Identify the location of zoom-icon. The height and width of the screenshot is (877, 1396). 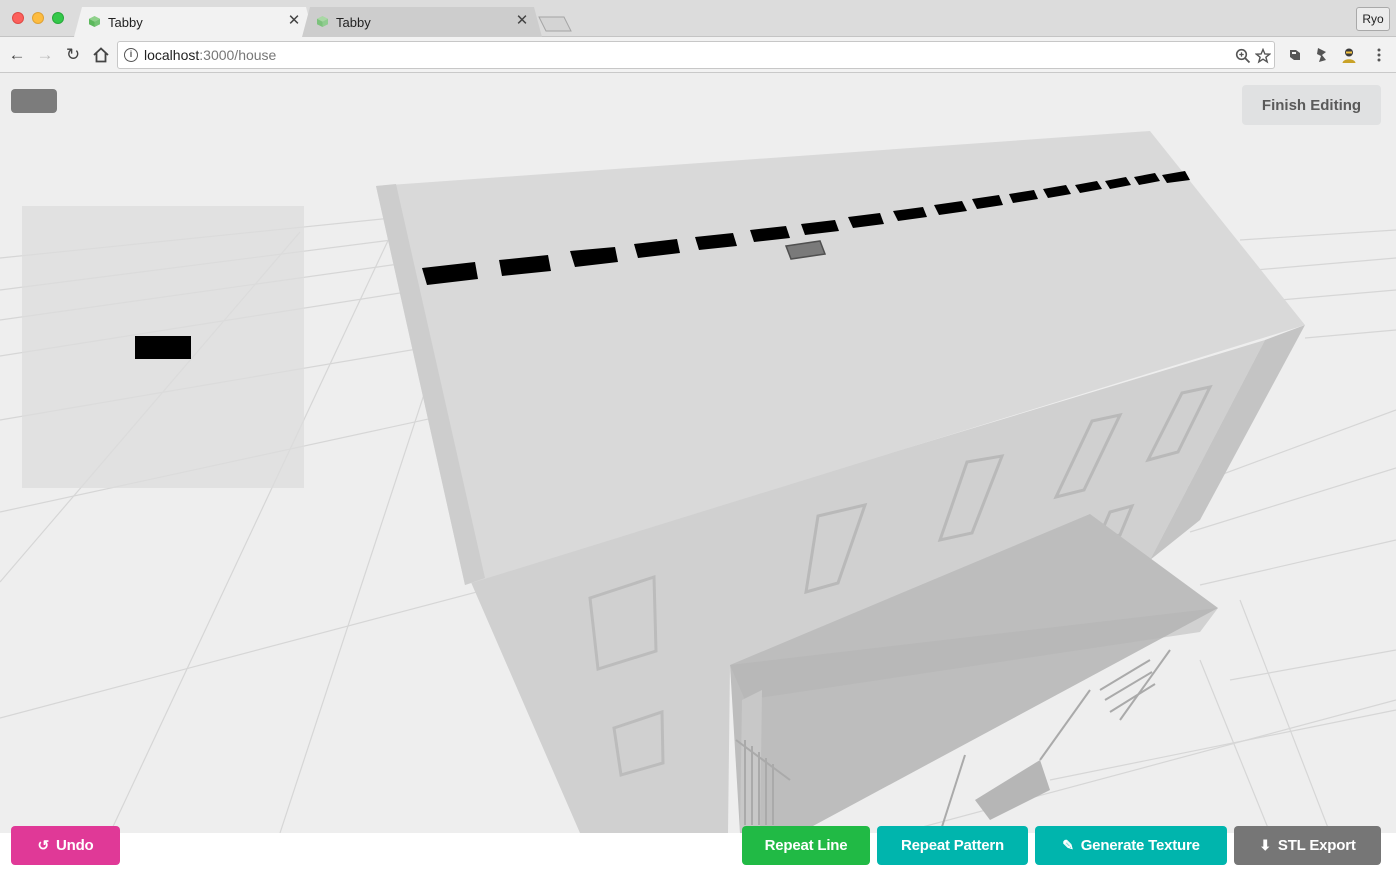
(1243, 56).